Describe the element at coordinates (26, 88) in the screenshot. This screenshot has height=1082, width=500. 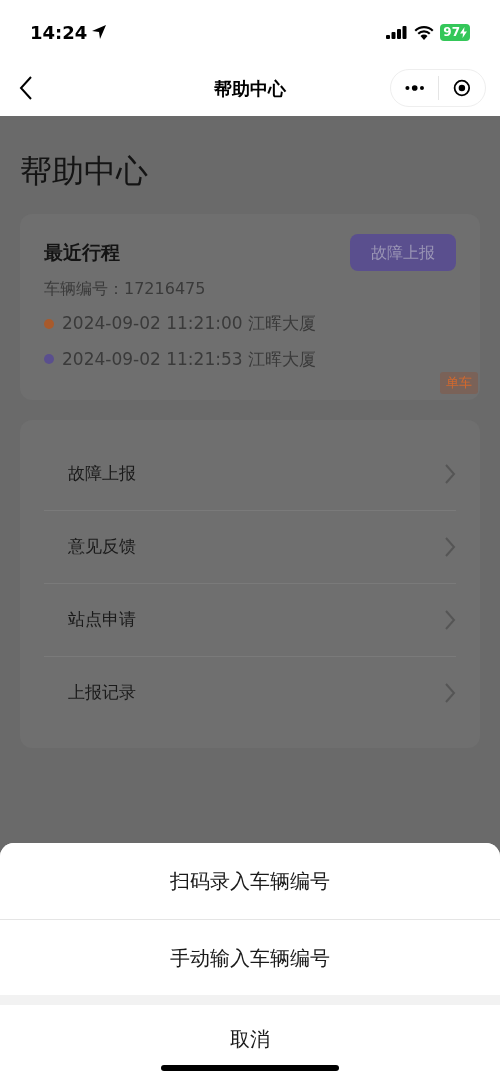
I see `back-icon` at that location.